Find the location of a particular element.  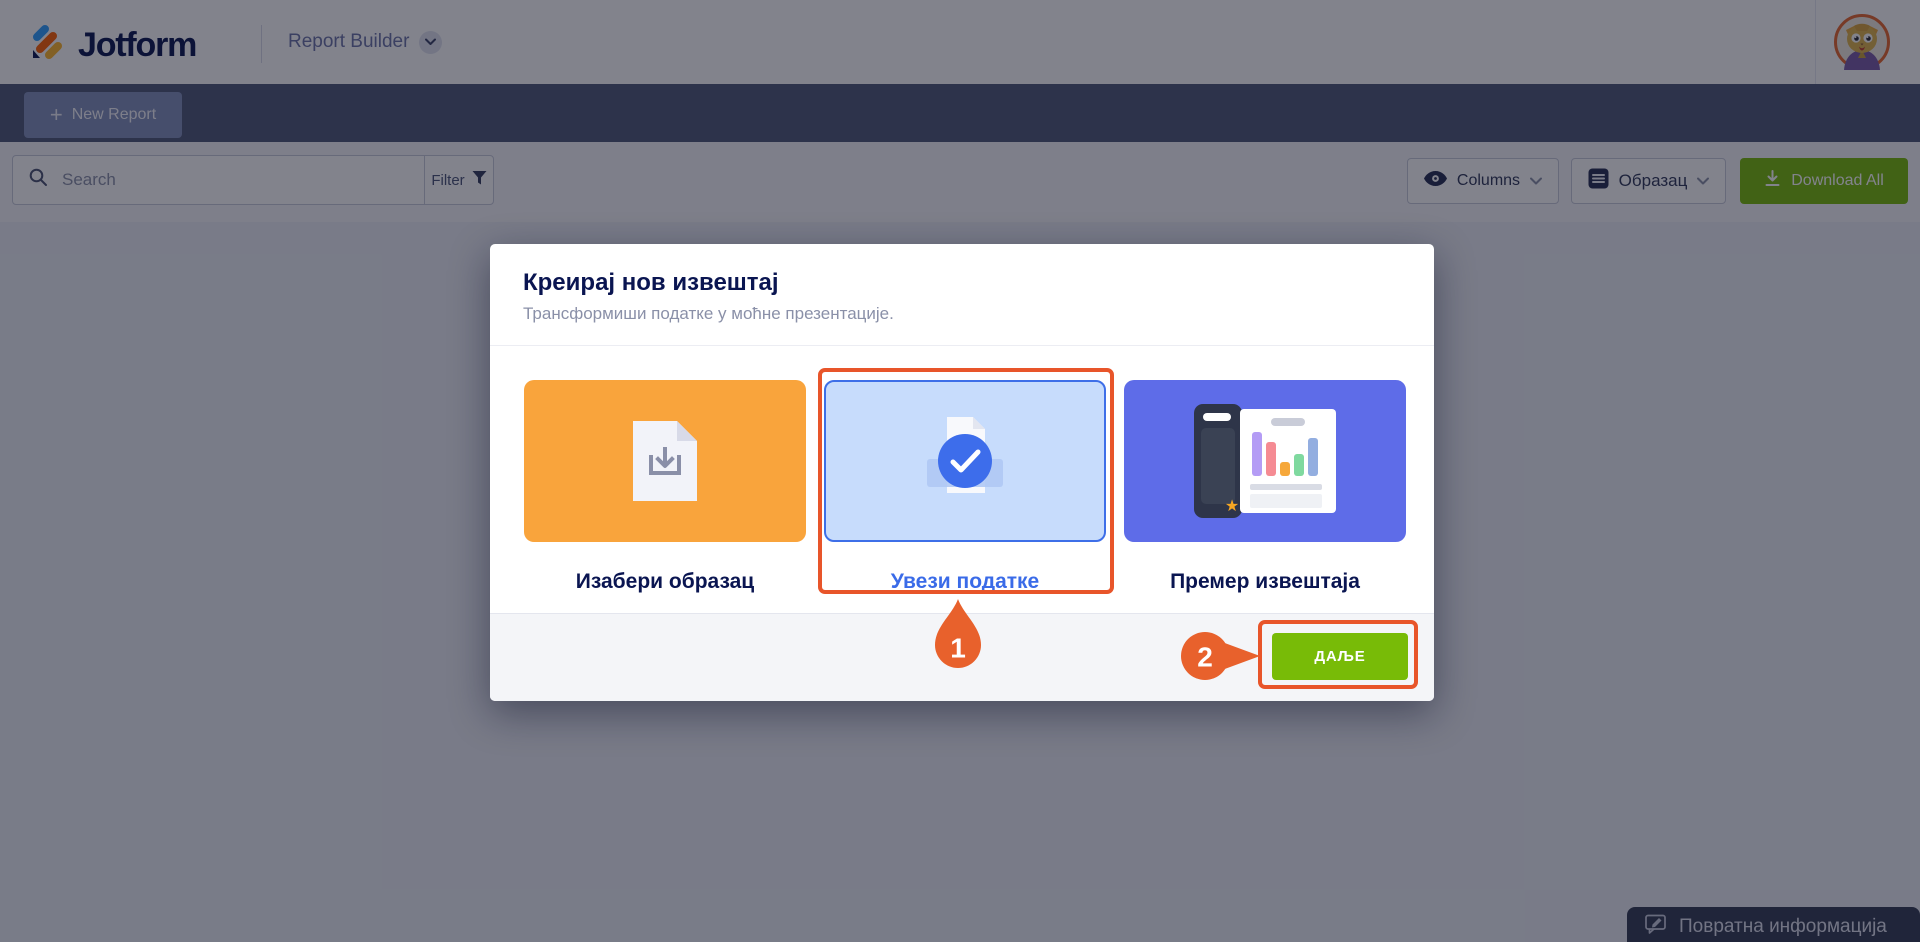

import-data-label: Увези податке is located at coordinates (965, 581).